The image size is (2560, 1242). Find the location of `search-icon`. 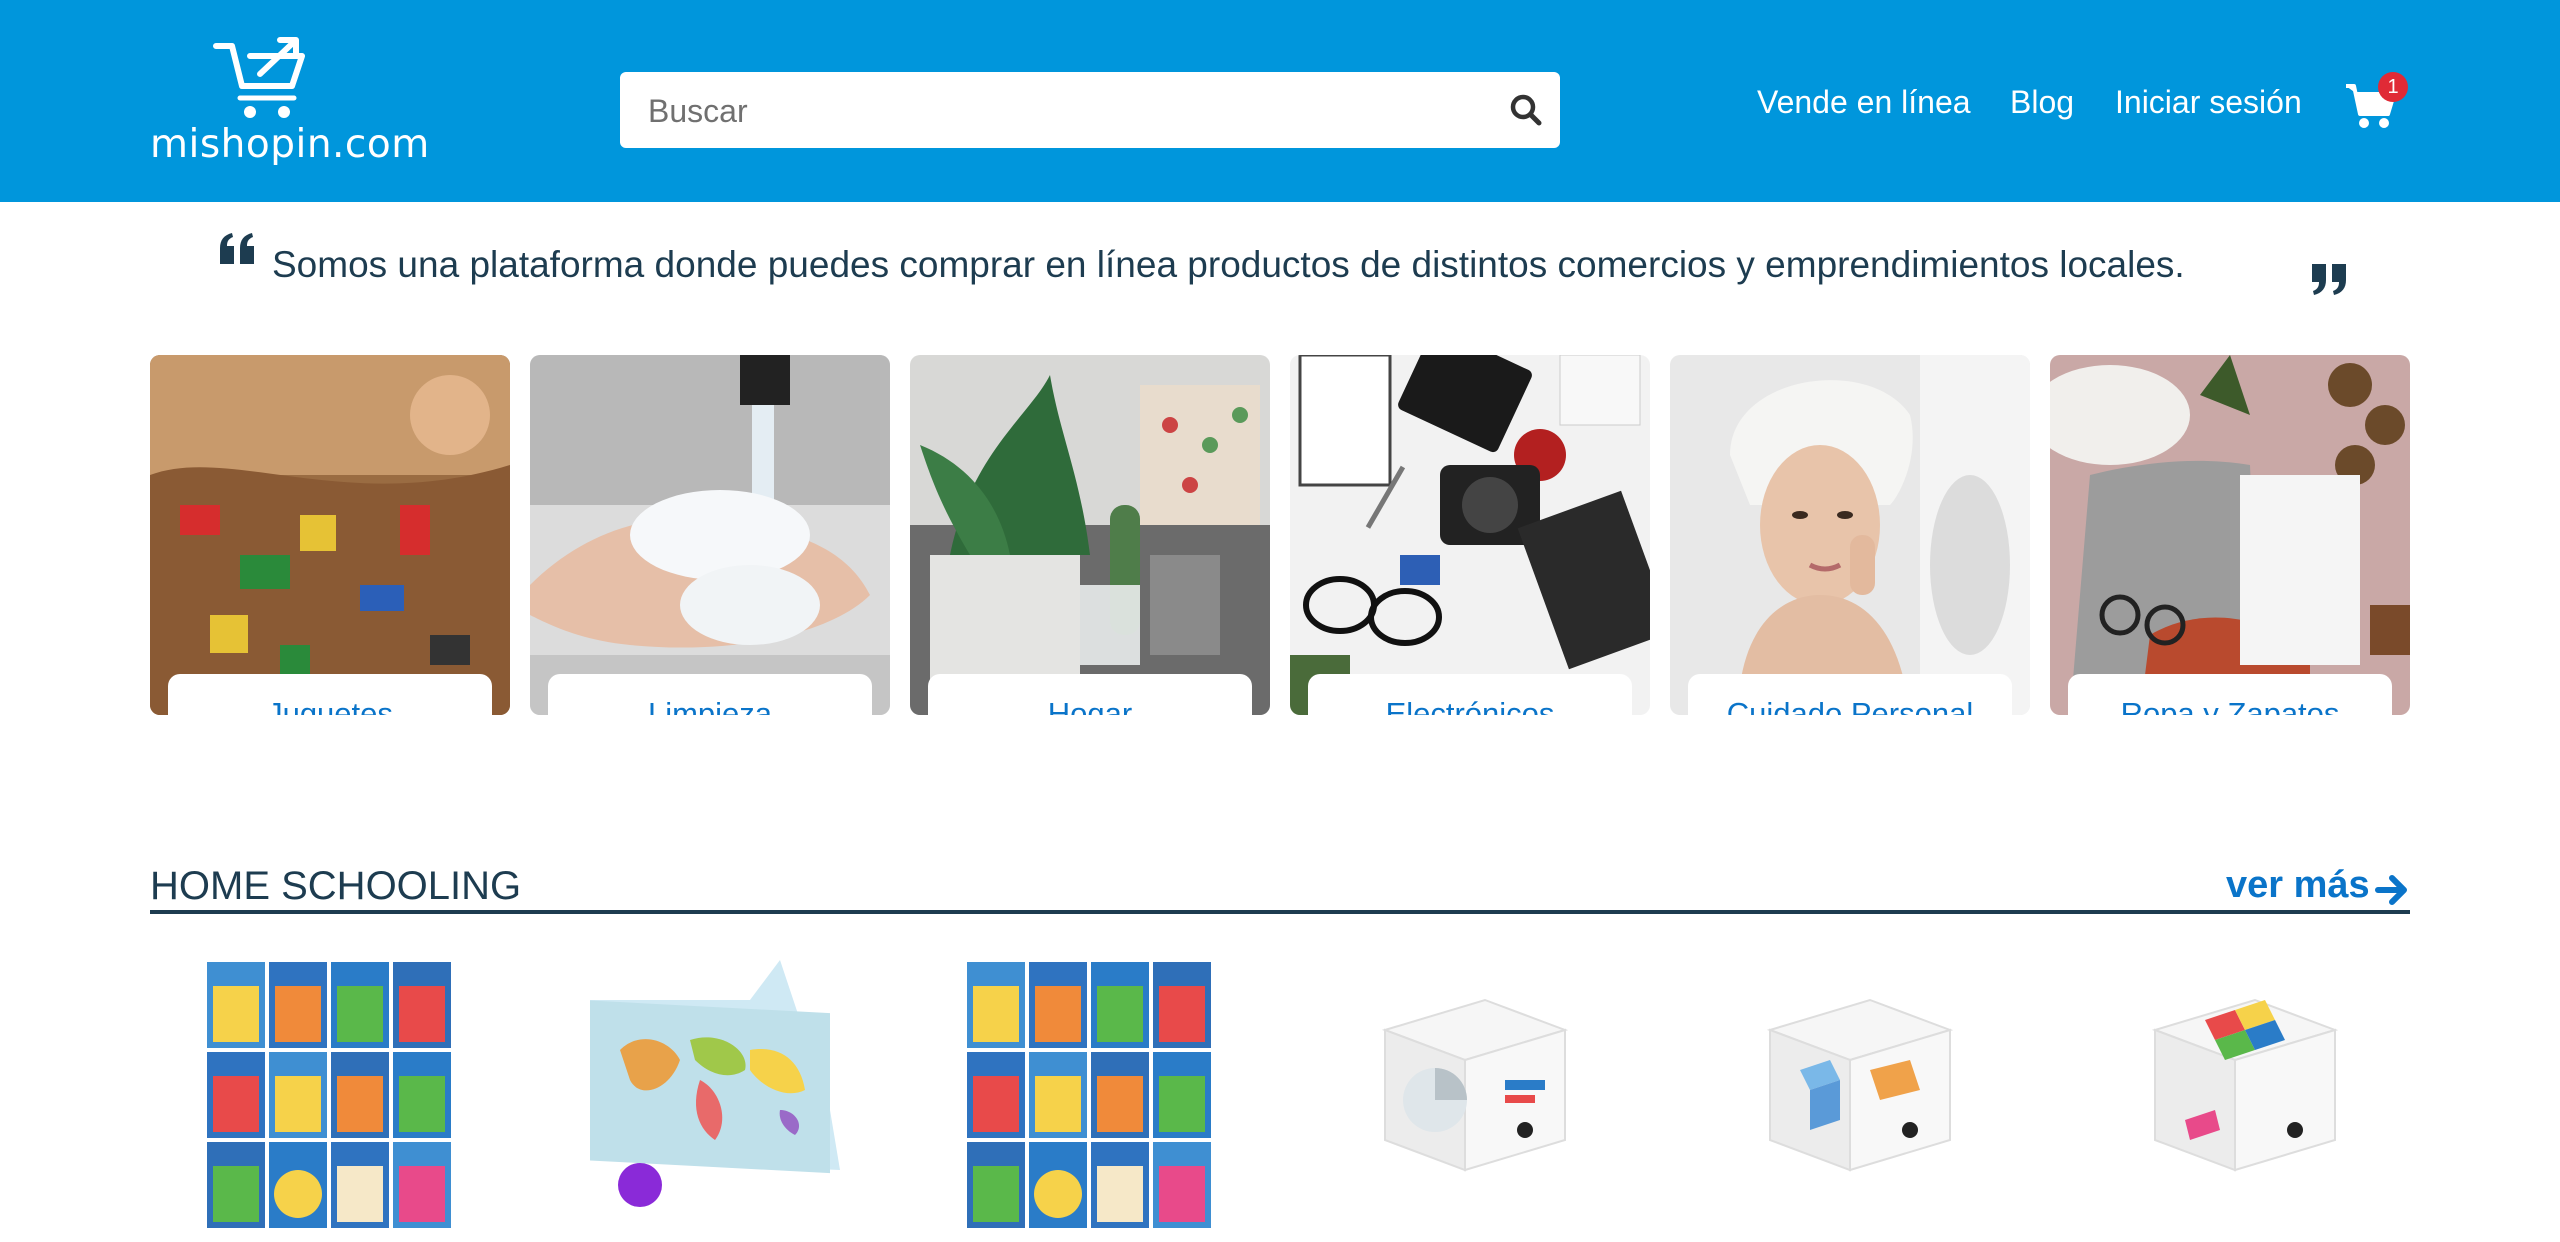

search-icon is located at coordinates (1526, 110).